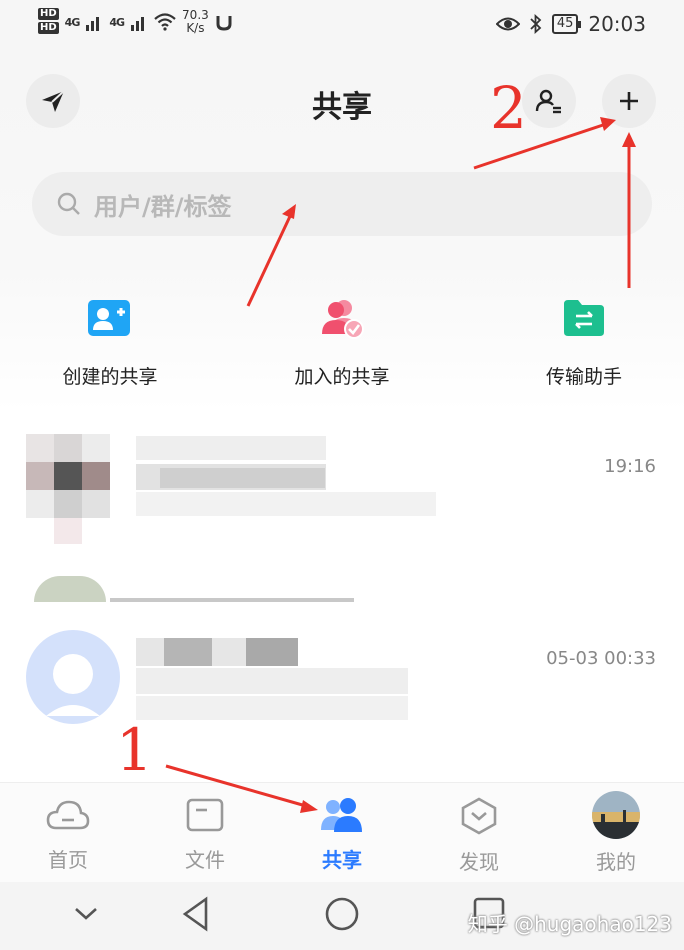 The width and height of the screenshot is (684, 950). I want to click on folder-icon, so click(205, 815).